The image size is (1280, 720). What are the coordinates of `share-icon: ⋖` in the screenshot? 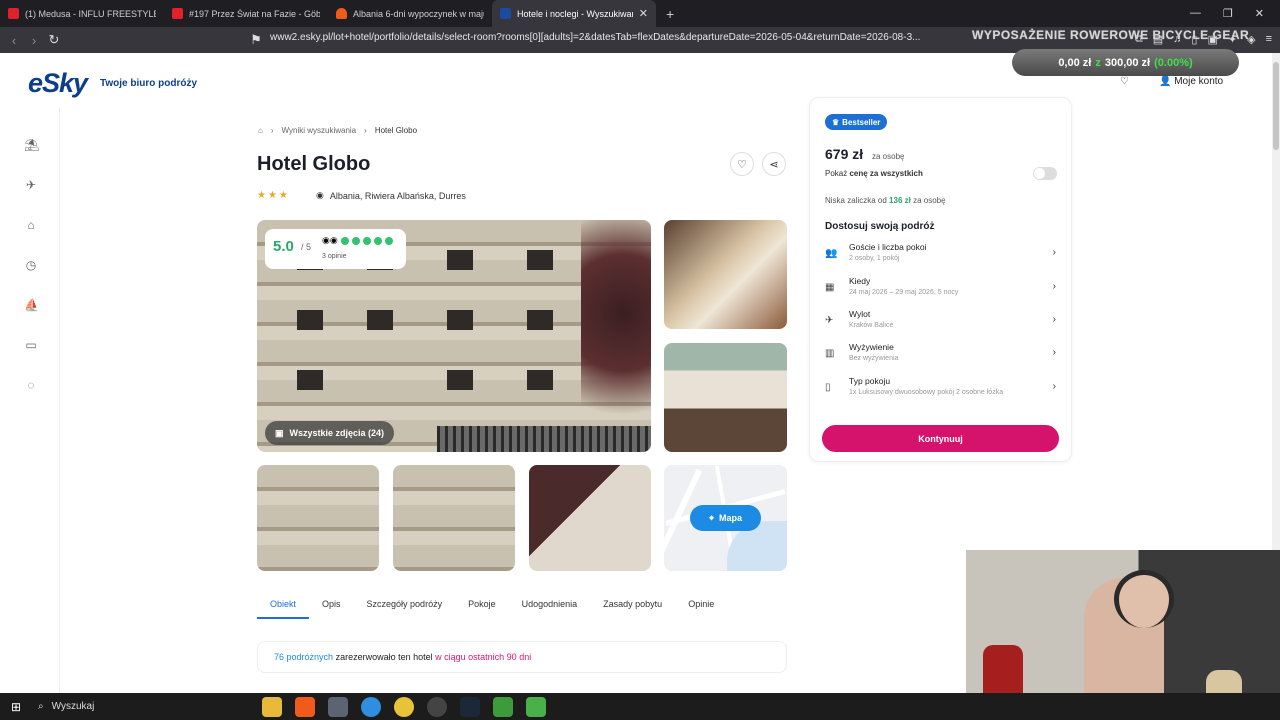 It's located at (774, 164).